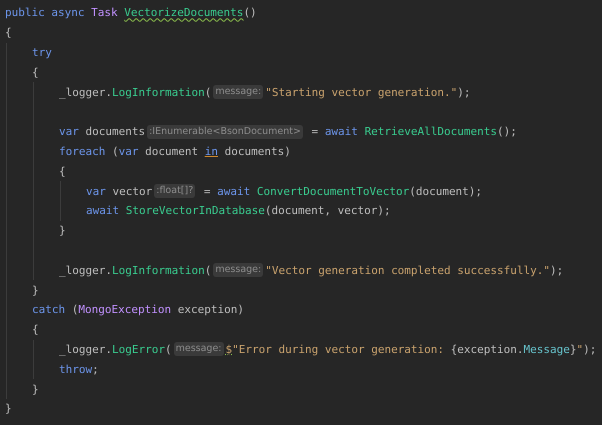  I want to click on code-text: = await ConvertDocumentToVector(document);, so click(342, 191).